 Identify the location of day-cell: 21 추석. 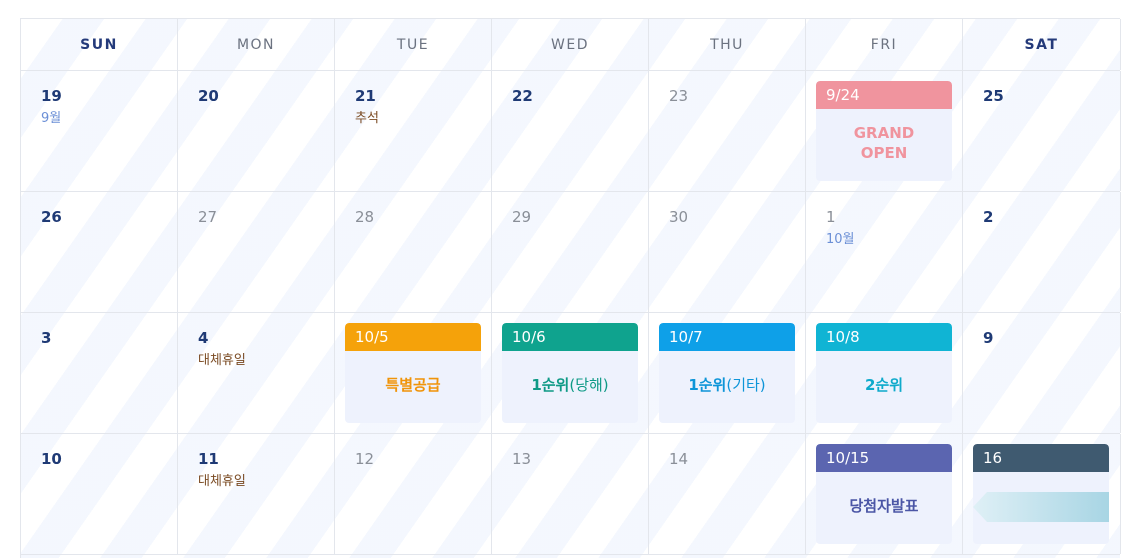
(413, 131).